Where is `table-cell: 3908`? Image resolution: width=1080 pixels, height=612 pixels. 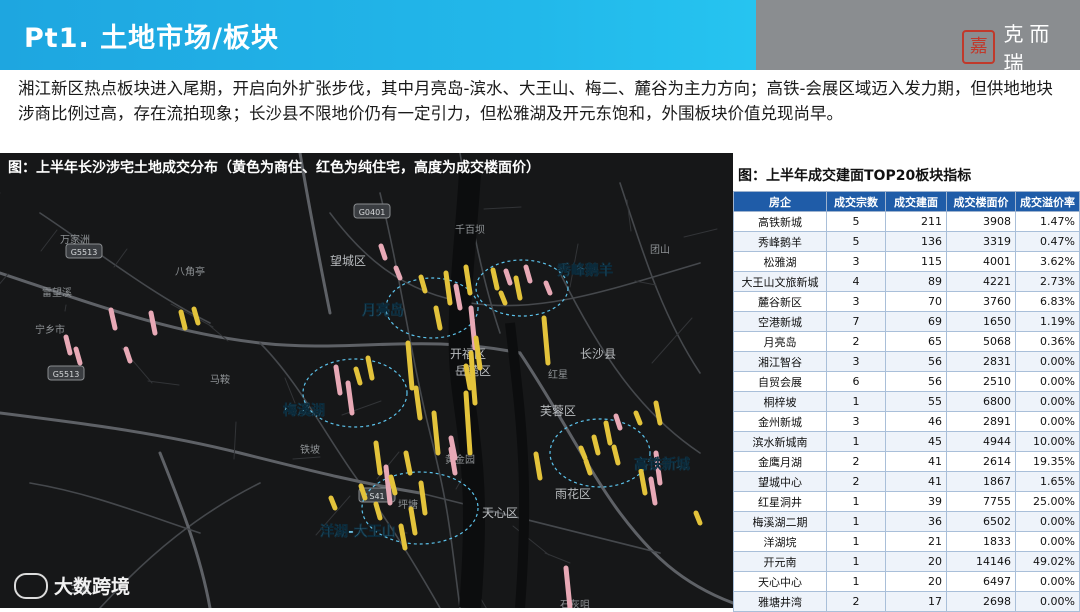
table-cell: 3908 is located at coordinates (981, 221).